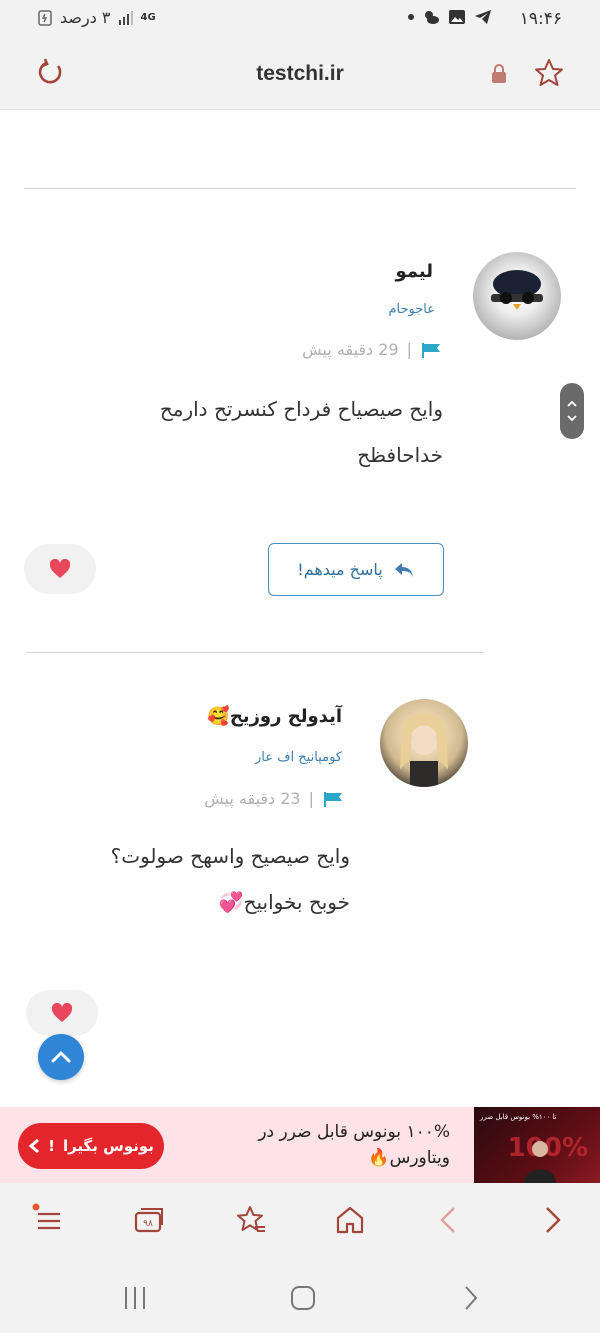 This screenshot has width=600, height=1333. What do you see at coordinates (340, 569) in the screenshot?
I see `reply-label: پاسخ میدهم!` at bounding box center [340, 569].